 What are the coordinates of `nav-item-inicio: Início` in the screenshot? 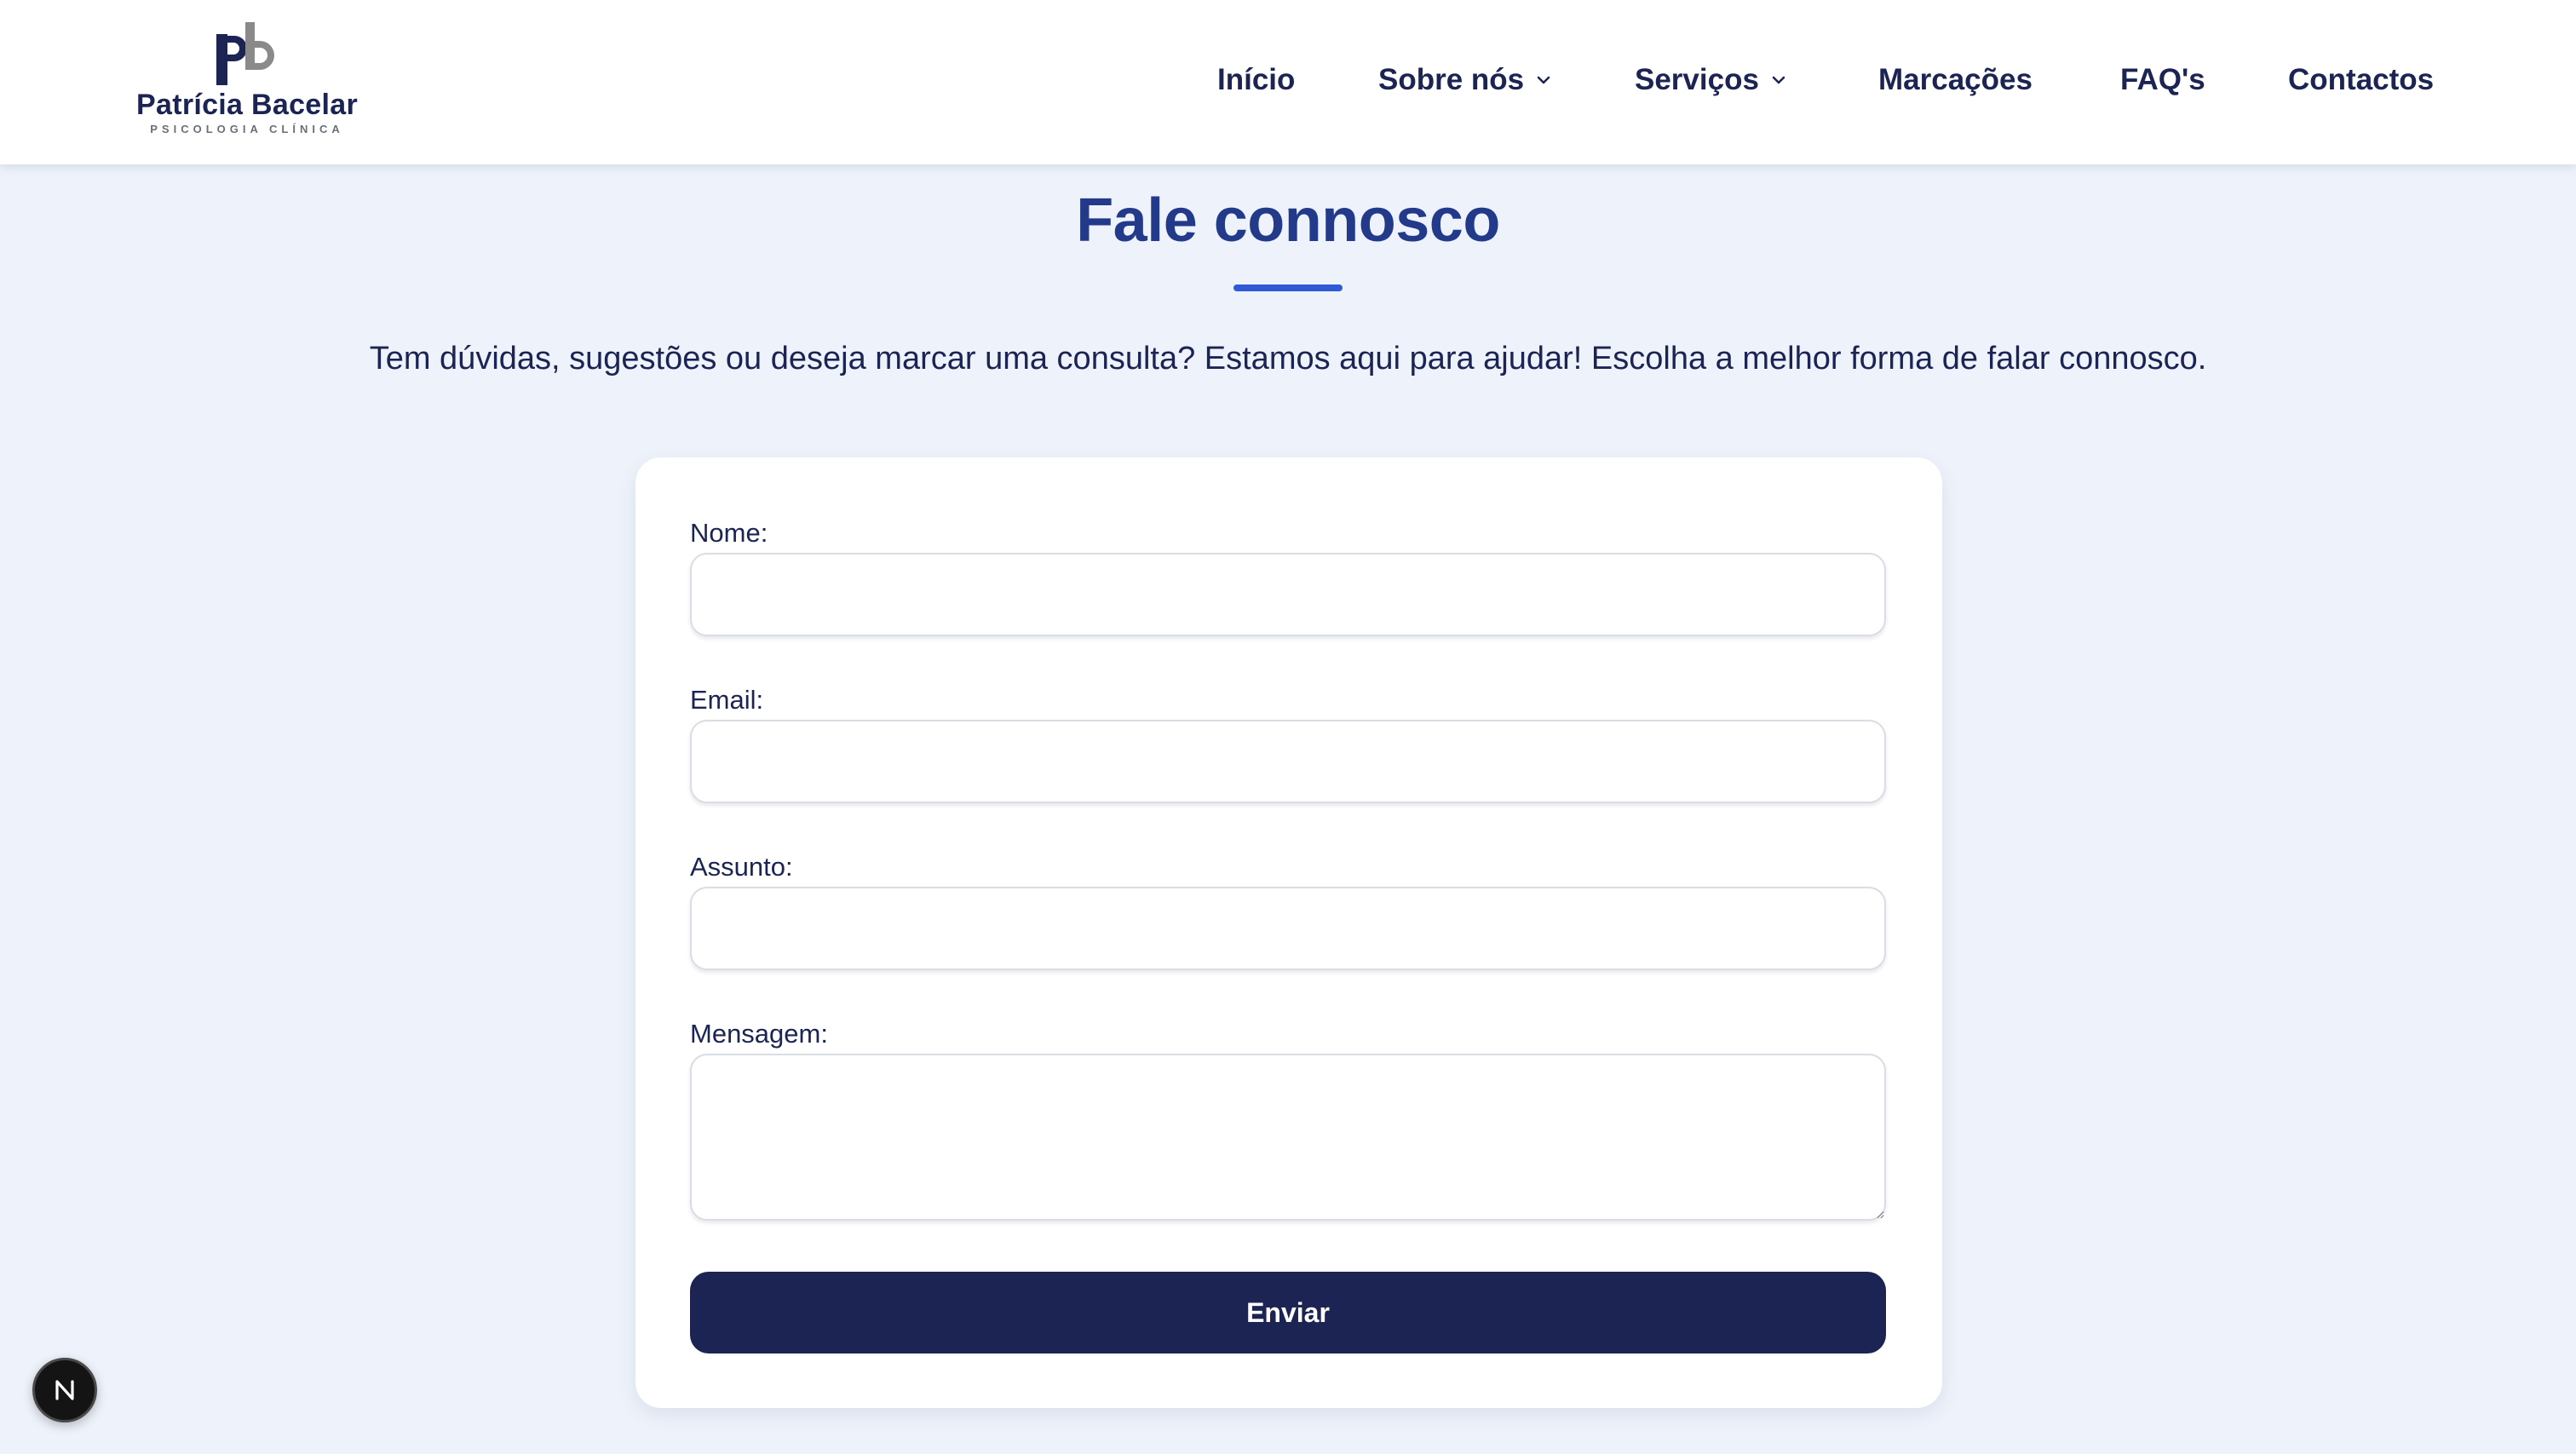 It's located at (1256, 80).